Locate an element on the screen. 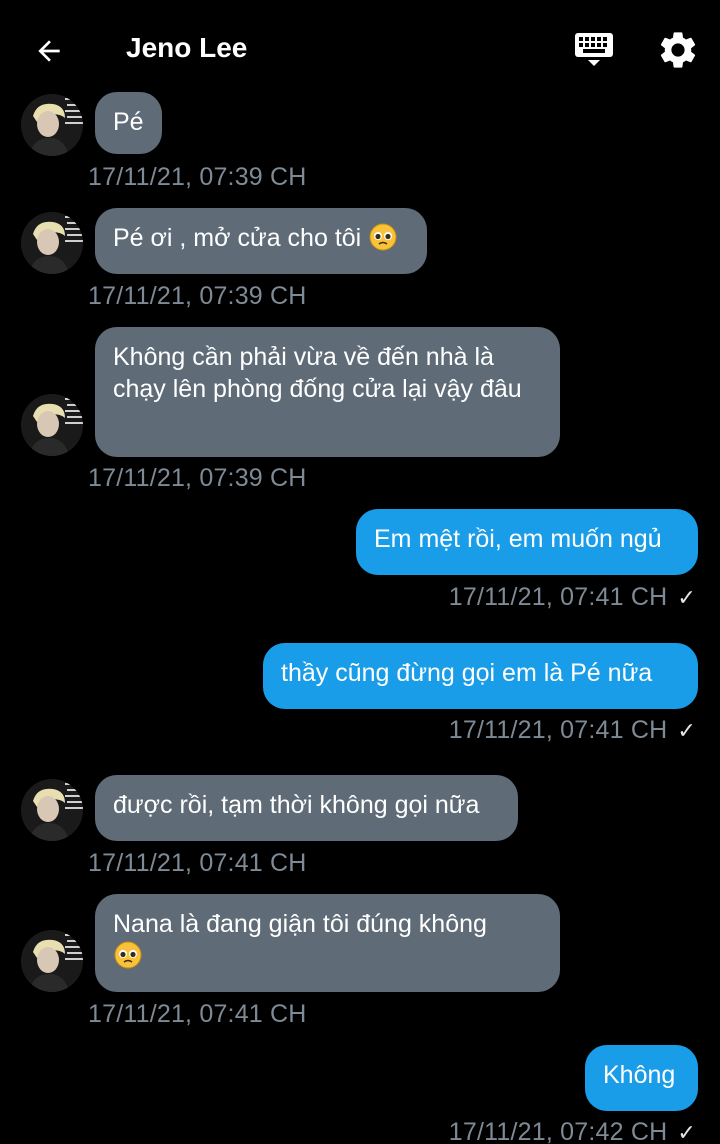 This screenshot has width=720, height=1144. message-timestamp: 17/11/21, 07:42 CH ✓ is located at coordinates (572, 1131).